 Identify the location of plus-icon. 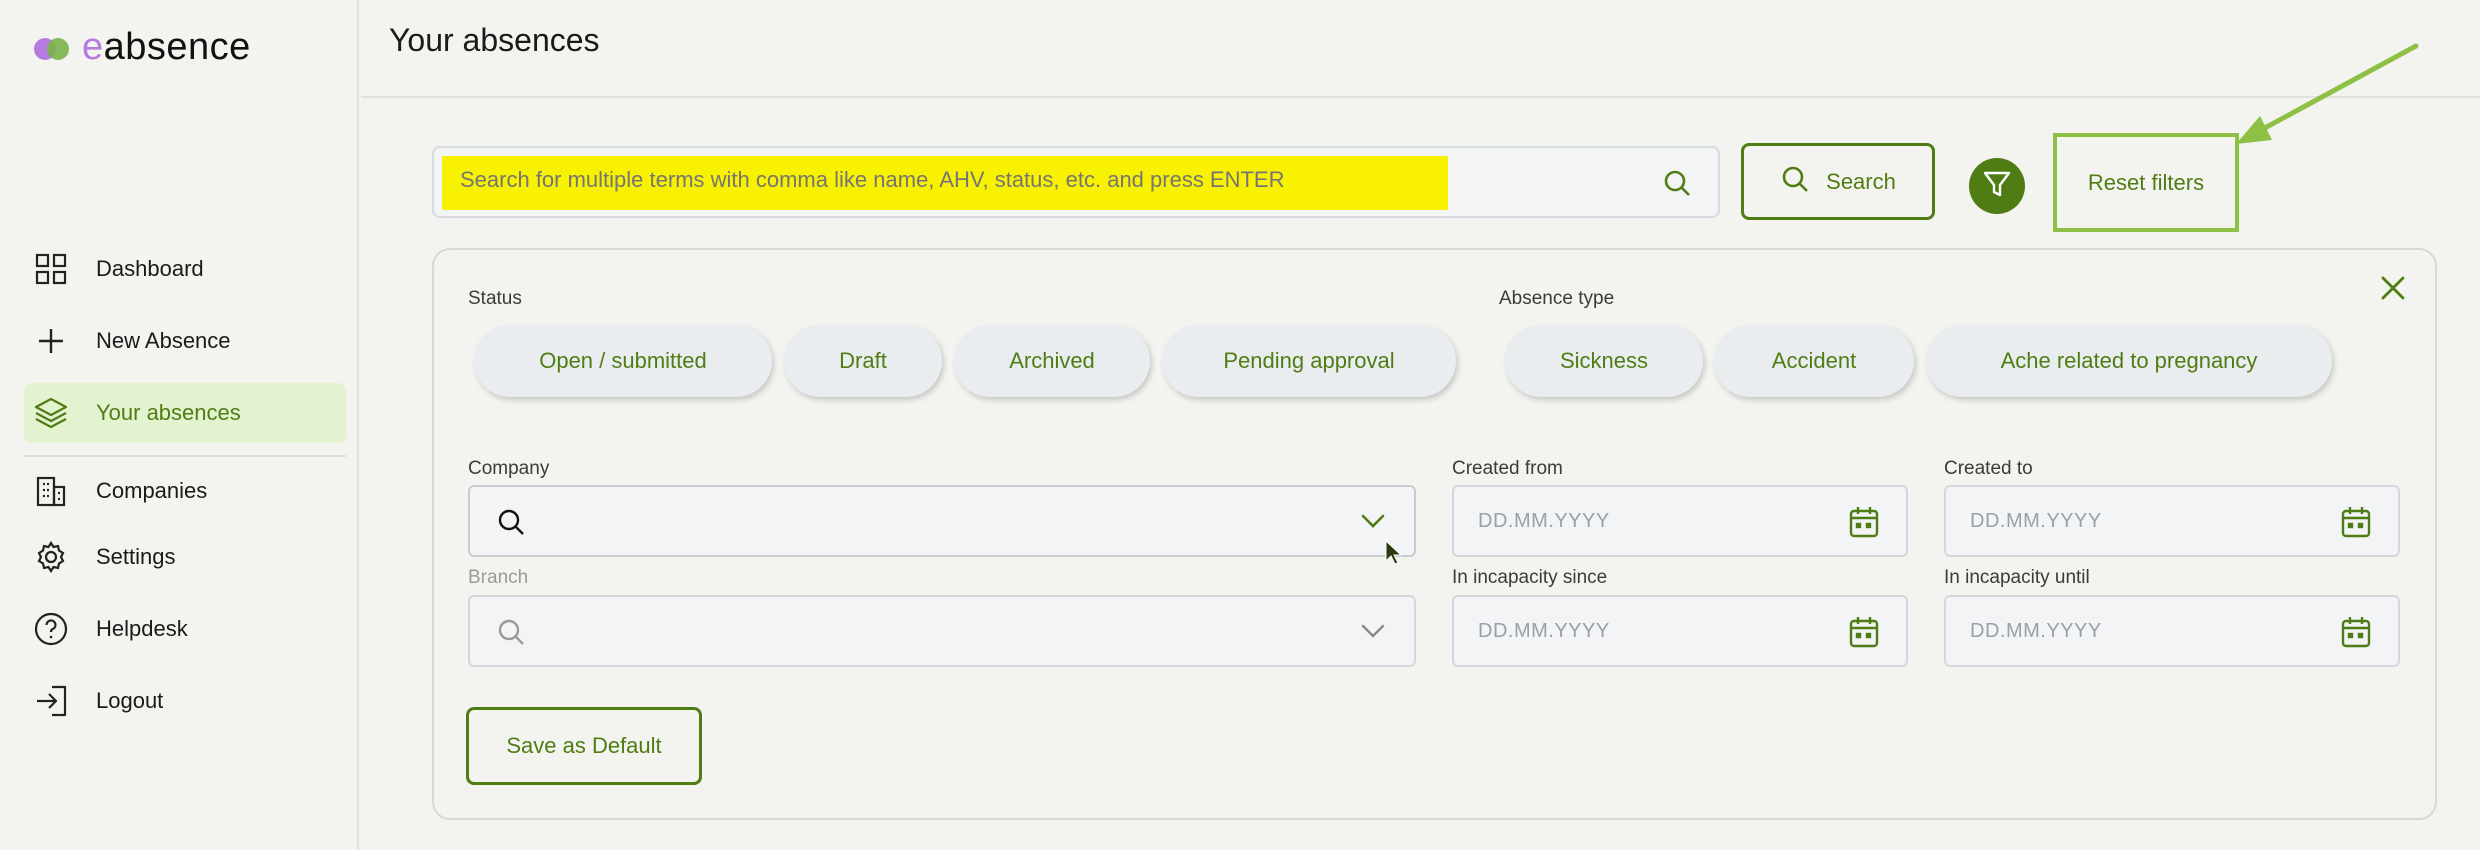
(51, 341).